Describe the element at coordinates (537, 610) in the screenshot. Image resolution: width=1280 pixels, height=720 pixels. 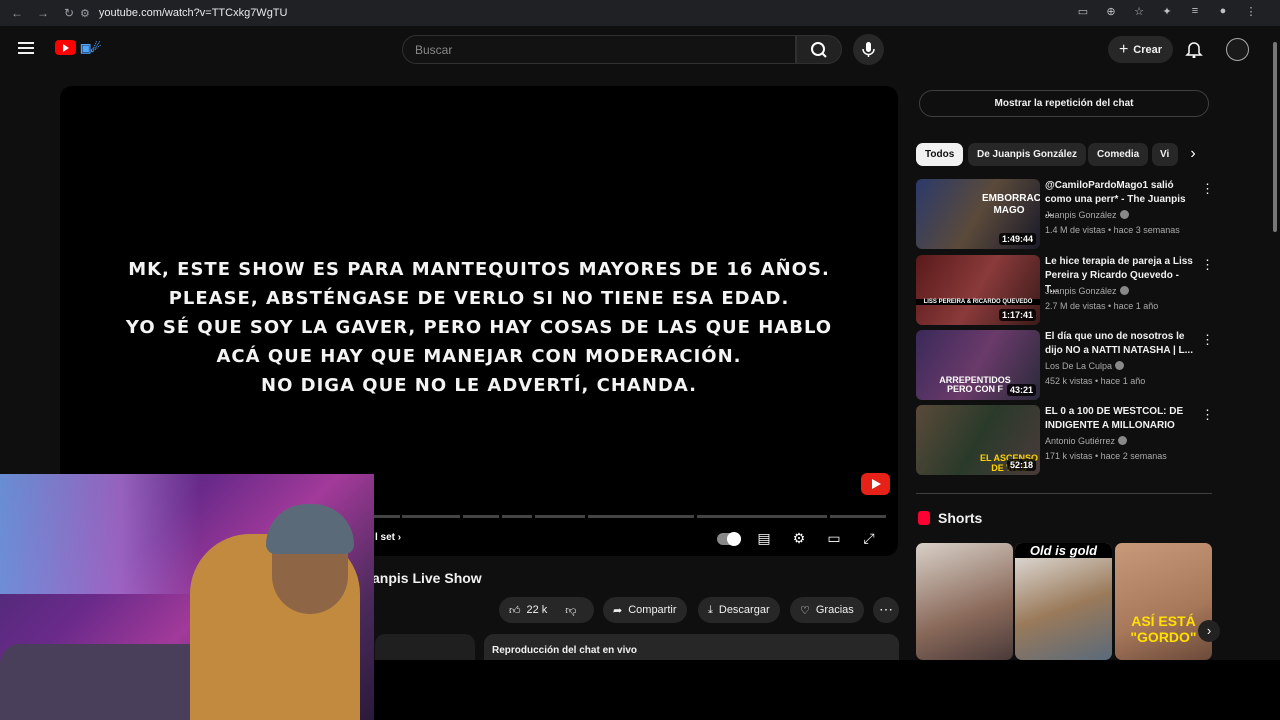
I see `like-count: 22 k` at that location.